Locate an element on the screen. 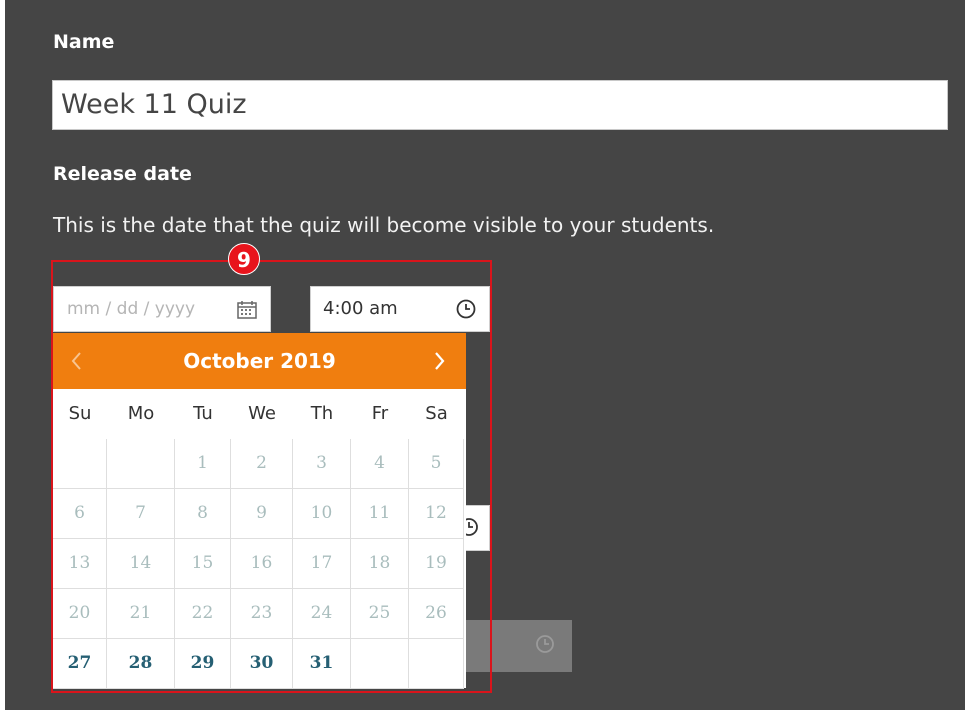  calendar-week-row: 6 7 8 9 10 11 12 is located at coordinates (259, 514).